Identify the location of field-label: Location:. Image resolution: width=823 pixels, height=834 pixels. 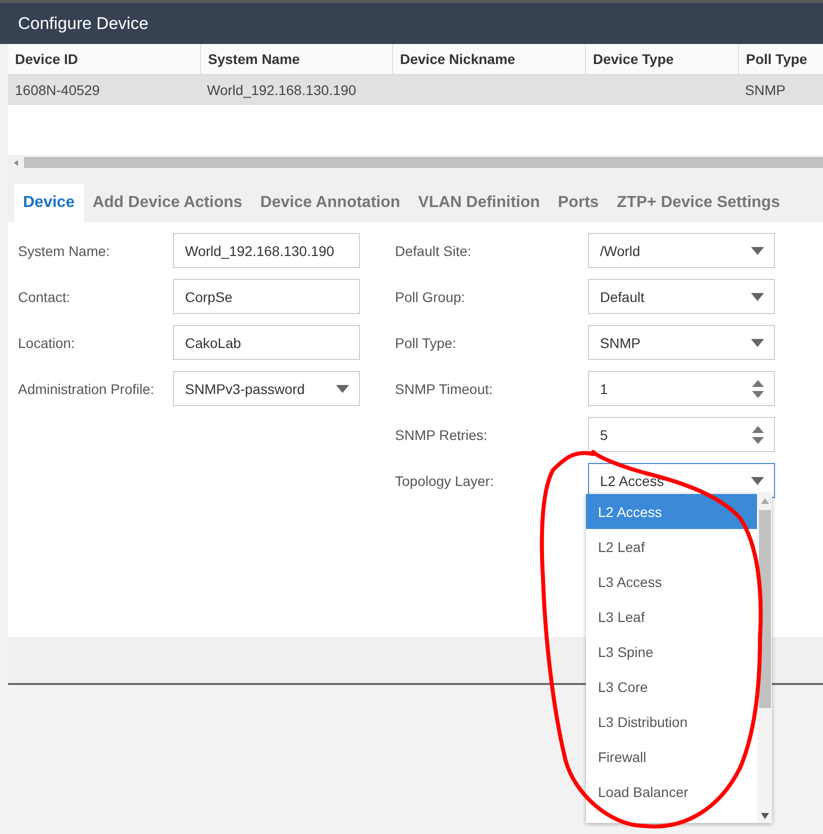
(47, 342).